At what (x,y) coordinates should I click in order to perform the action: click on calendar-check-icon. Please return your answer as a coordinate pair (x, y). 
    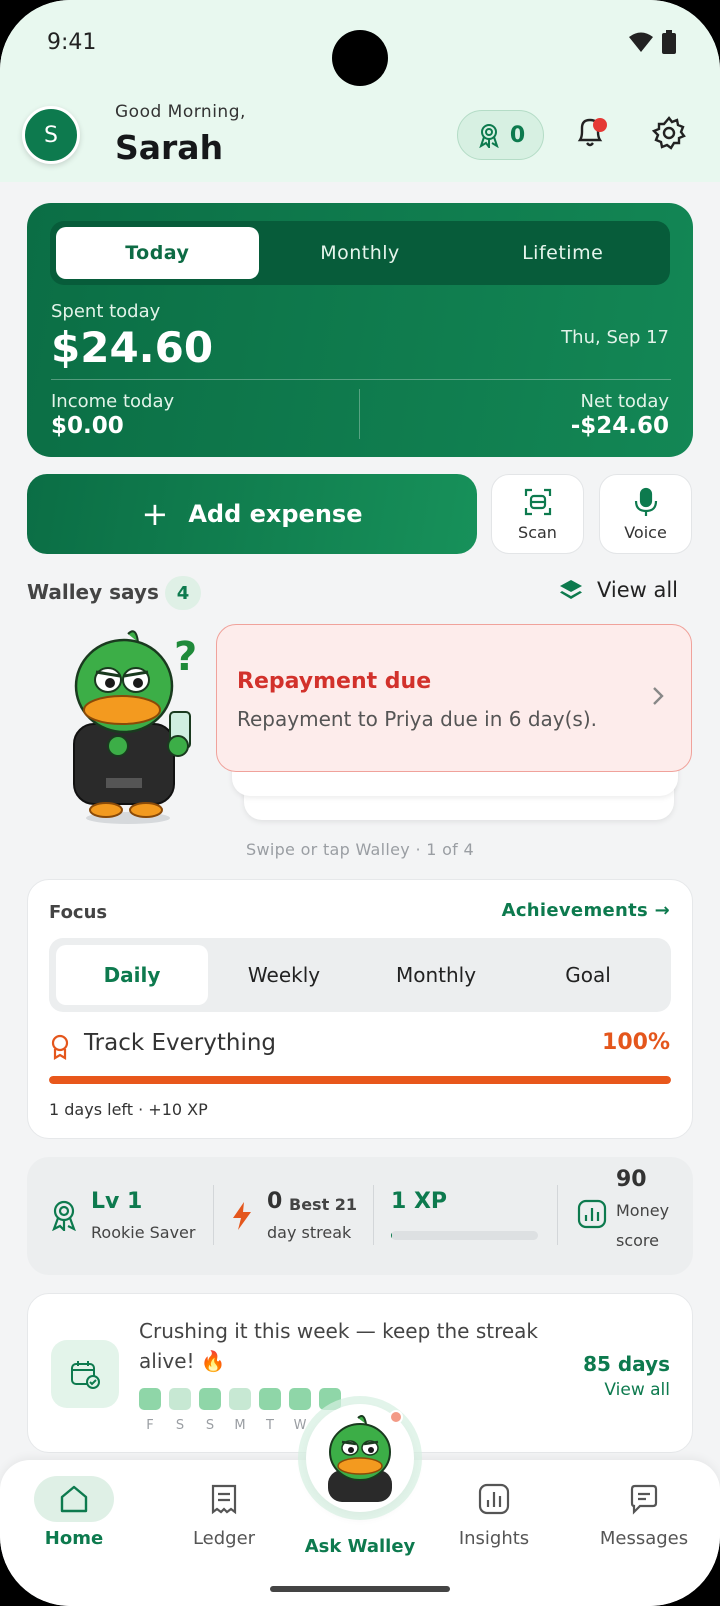
    Looking at the image, I should click on (85, 1375).